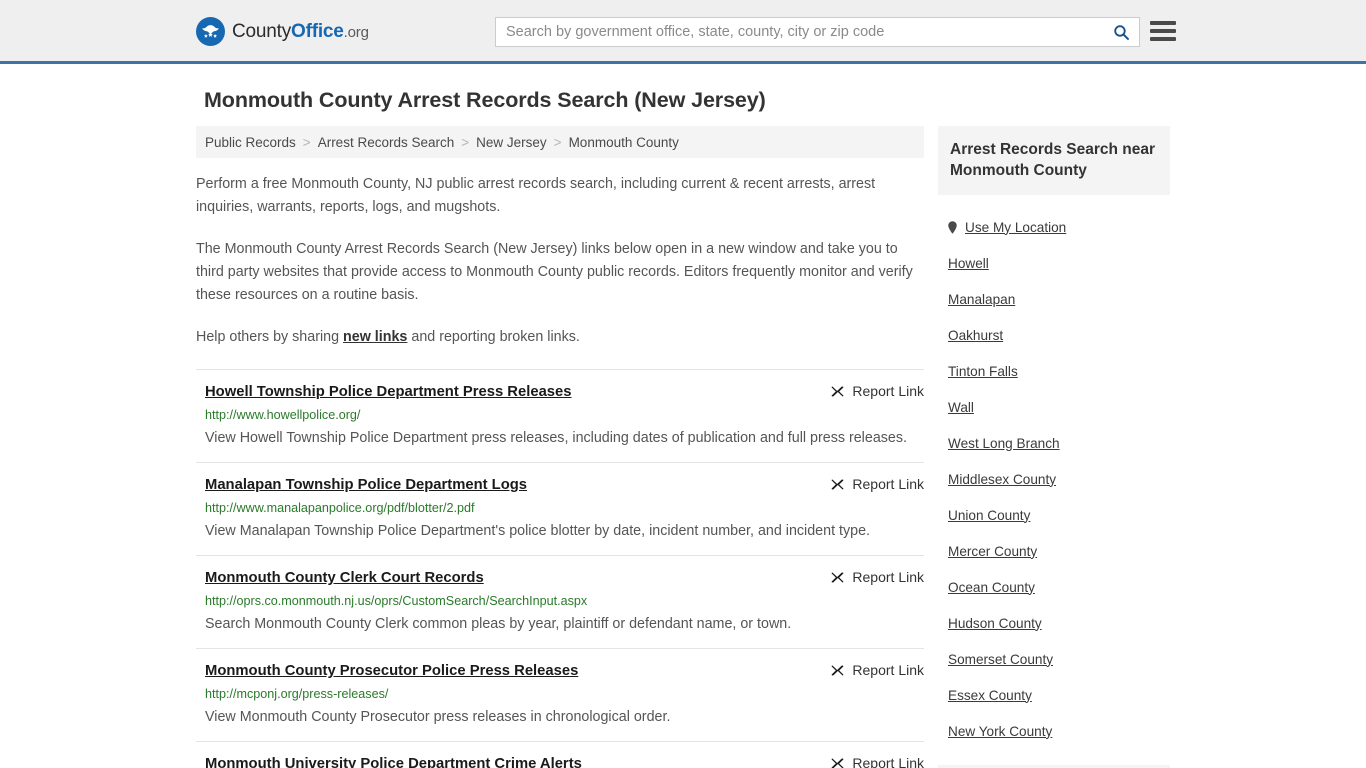 The height and width of the screenshot is (768, 1366). What do you see at coordinates (961, 407) in the screenshot?
I see `place-link: Wall` at bounding box center [961, 407].